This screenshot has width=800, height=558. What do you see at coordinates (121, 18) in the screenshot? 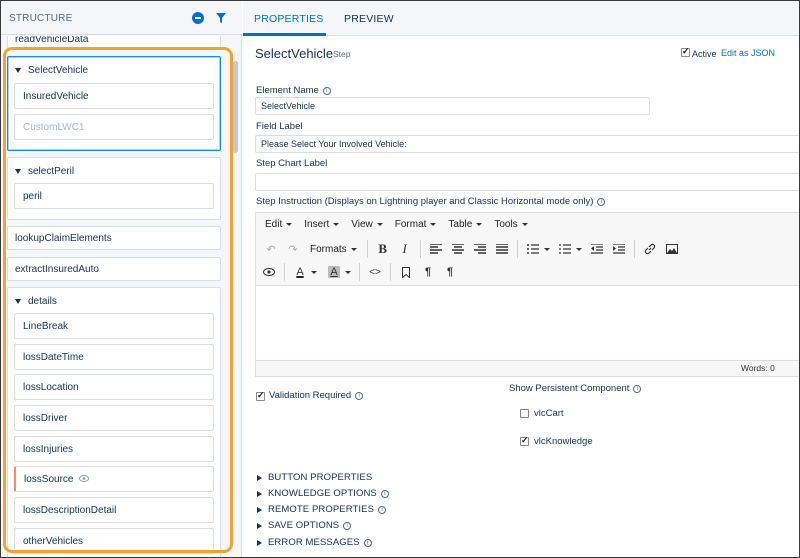
I see `structure-header: STRUCTURE` at bounding box center [121, 18].